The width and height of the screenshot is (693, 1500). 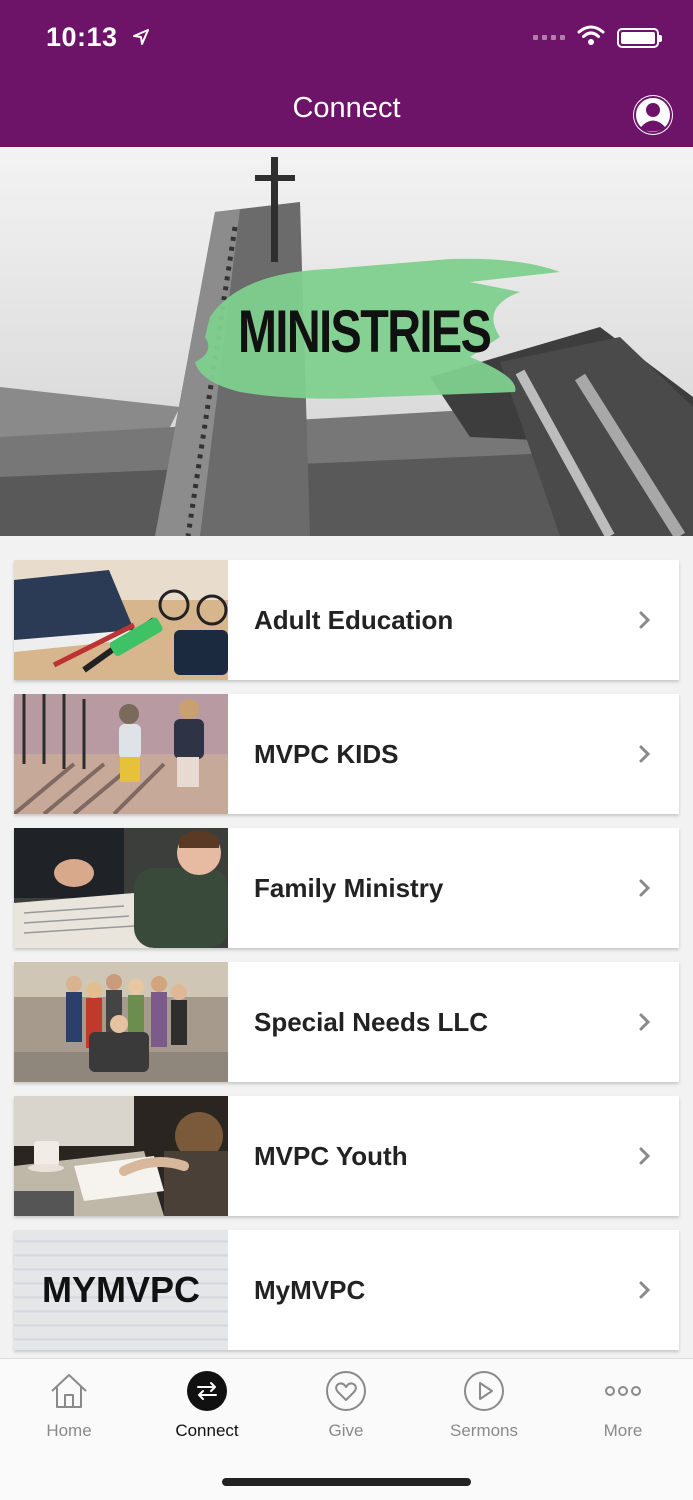 I want to click on profile-icon, so click(x=653, y=115).